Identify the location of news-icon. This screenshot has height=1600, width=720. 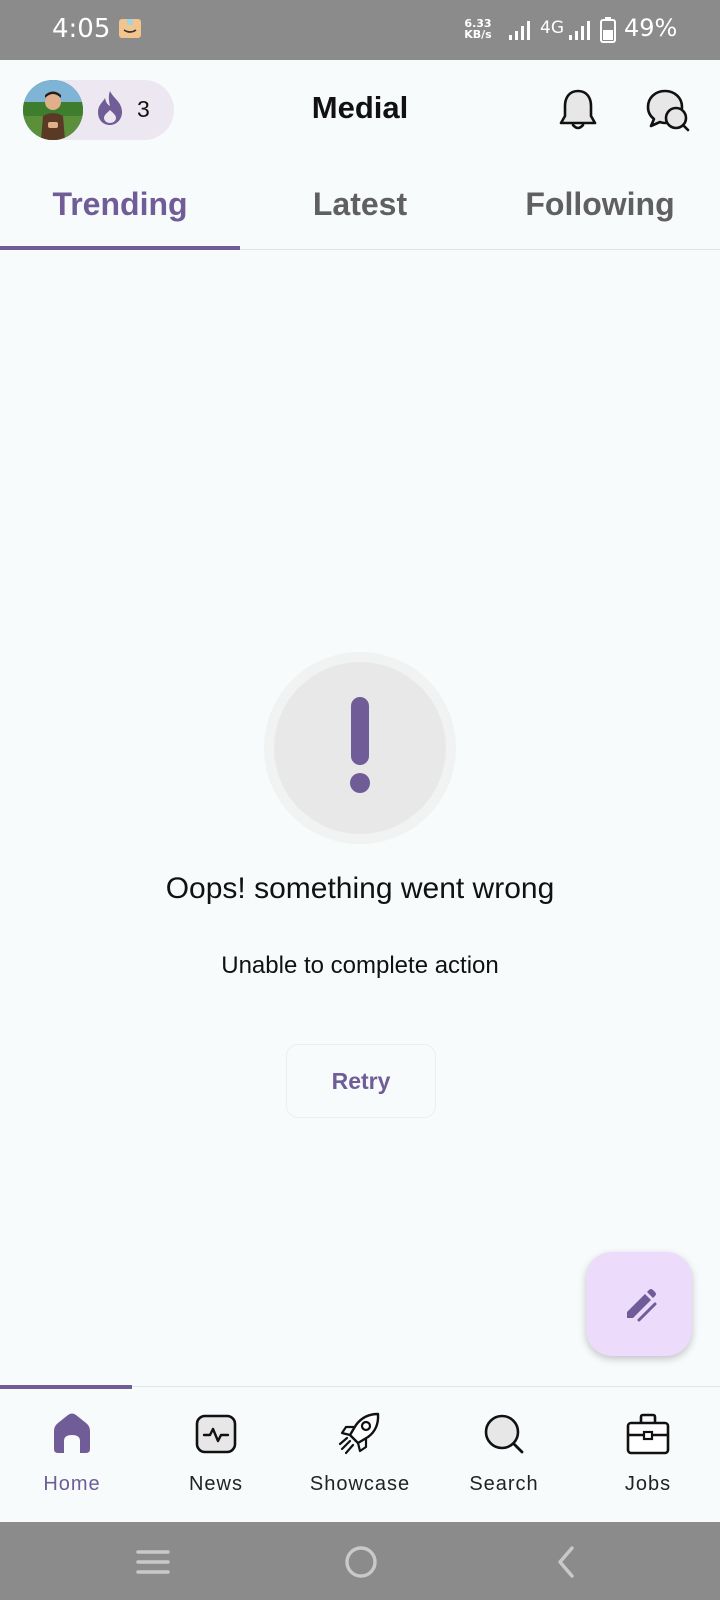
(216, 1434).